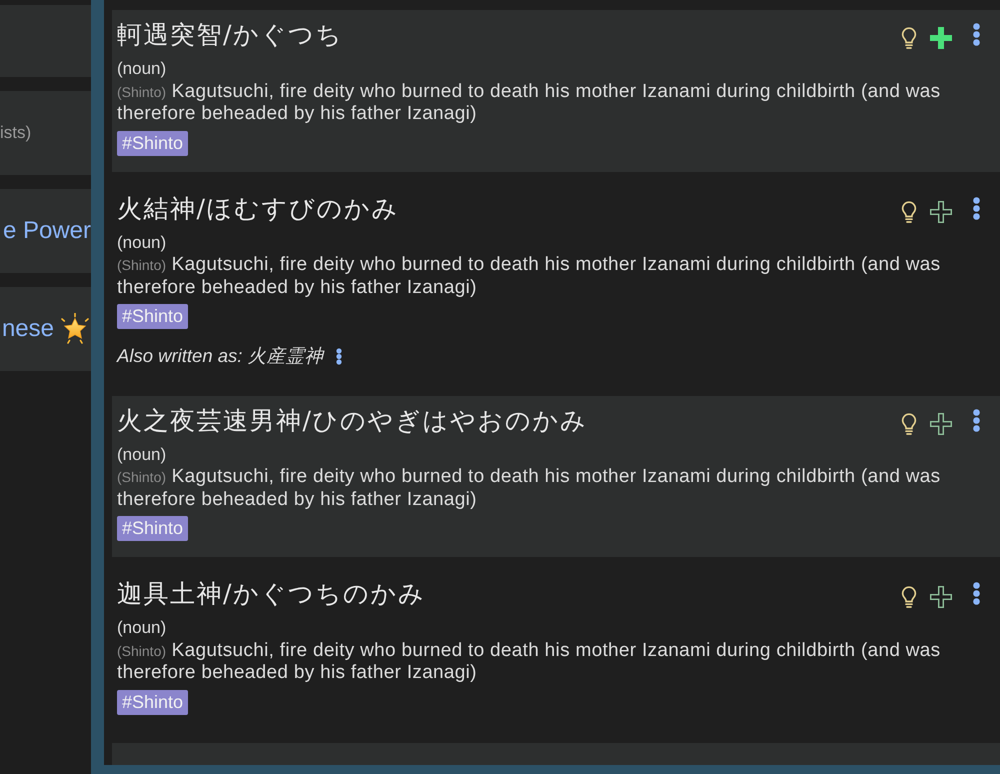 This screenshot has height=774, width=1000. What do you see at coordinates (258, 208) in the screenshot?
I see `entry-heading: 火結神/ほむすびのかみ` at bounding box center [258, 208].